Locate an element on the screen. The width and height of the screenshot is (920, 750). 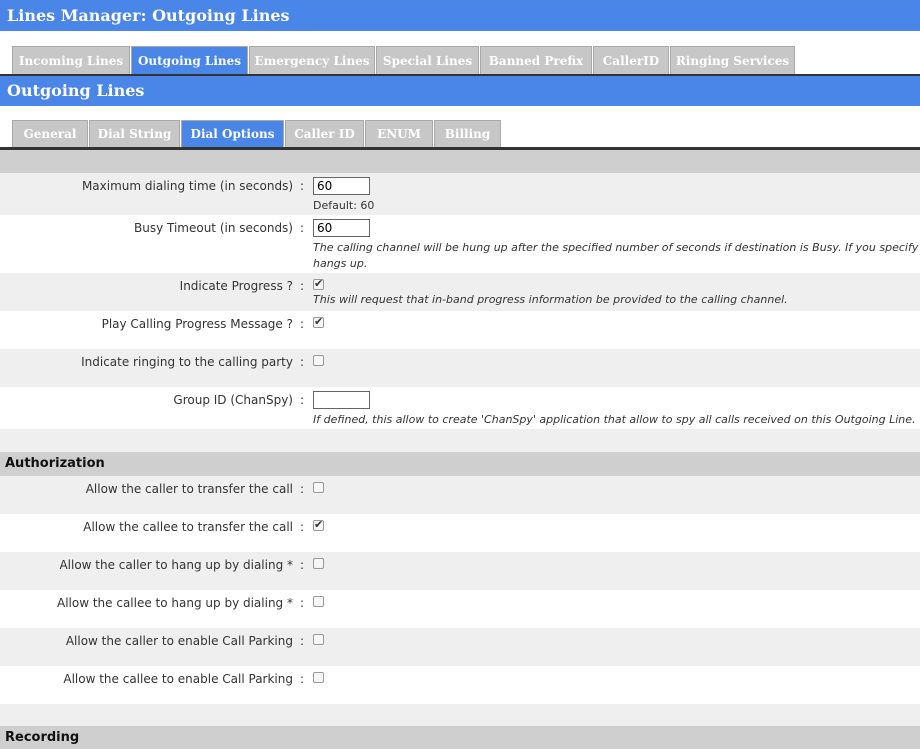
callee-hangup-label: Allow the callee to hang up by dialing * is located at coordinates (175, 603).